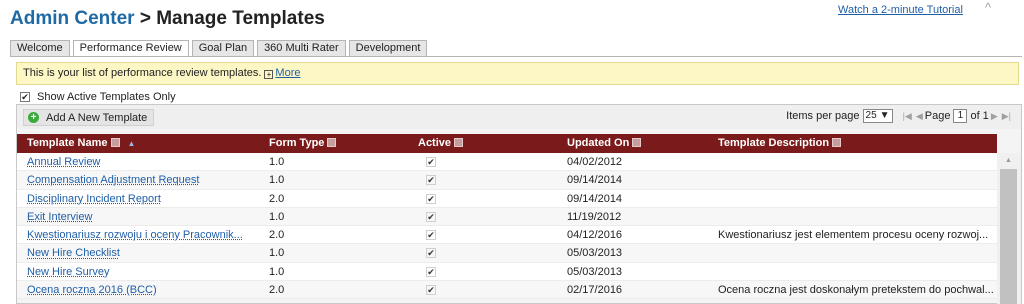 The height and width of the screenshot is (304, 1024). I want to click on template-name-cell: Ocena roczna 2016 (BCC), so click(143, 289).